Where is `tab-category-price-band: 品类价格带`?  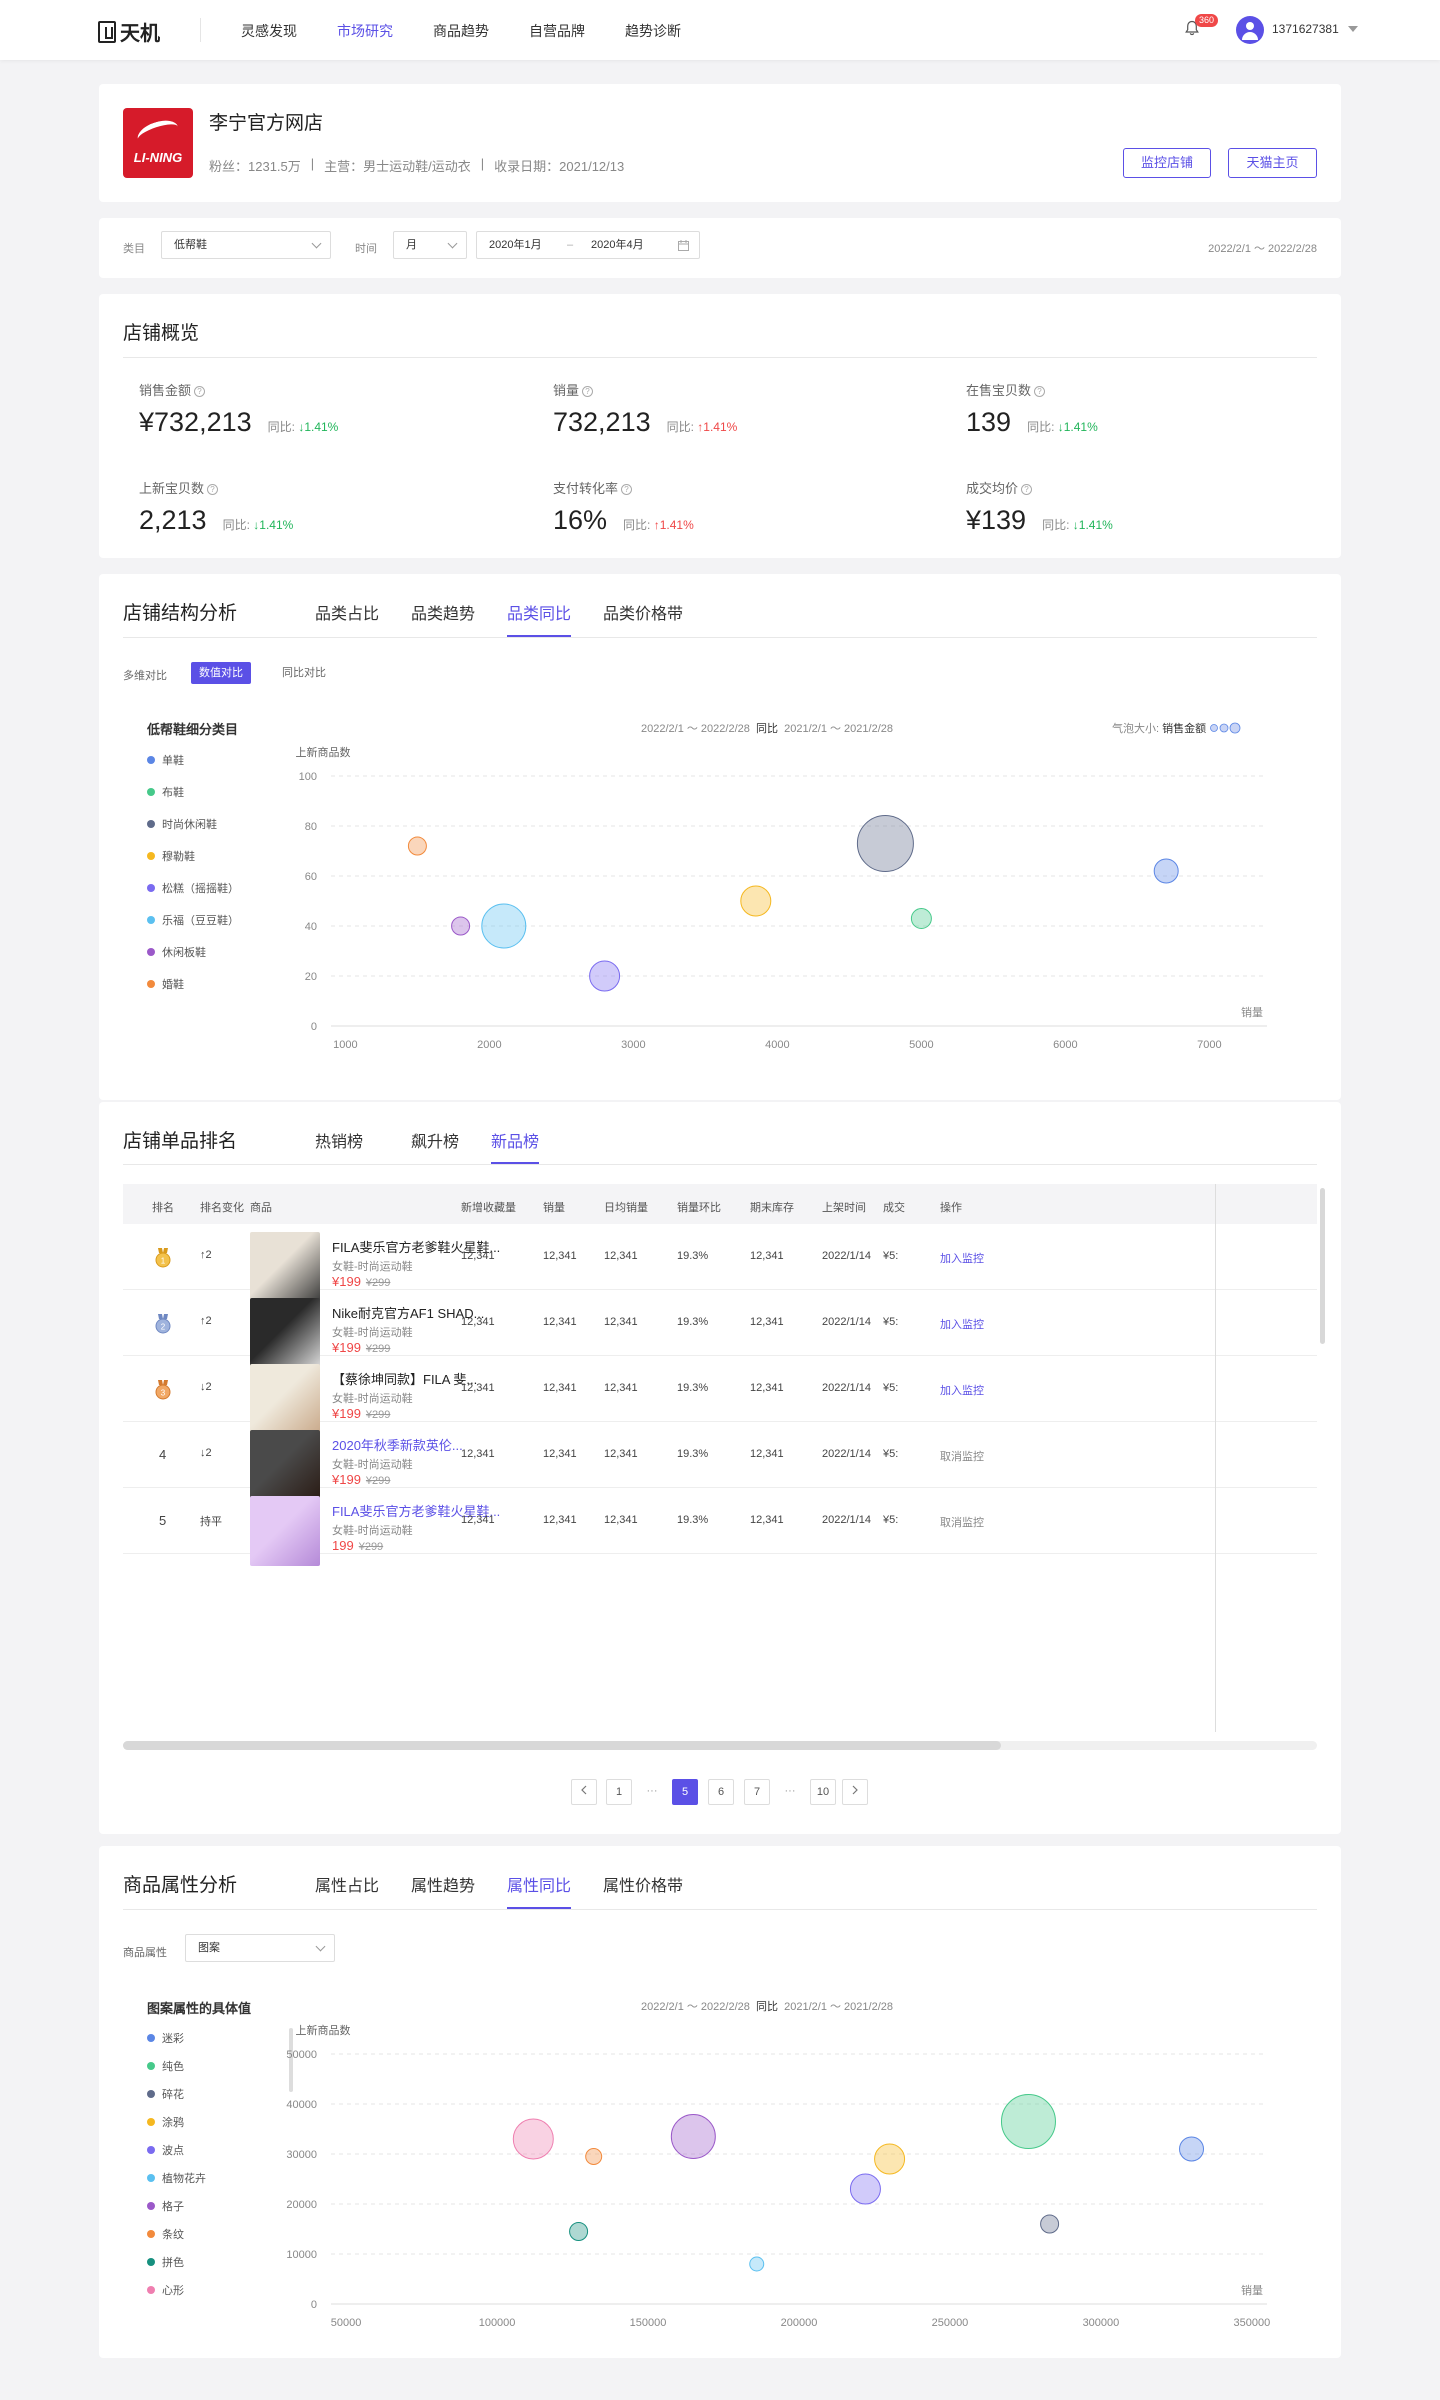
tab-category-price-band: 品类价格带 is located at coordinates (643, 612).